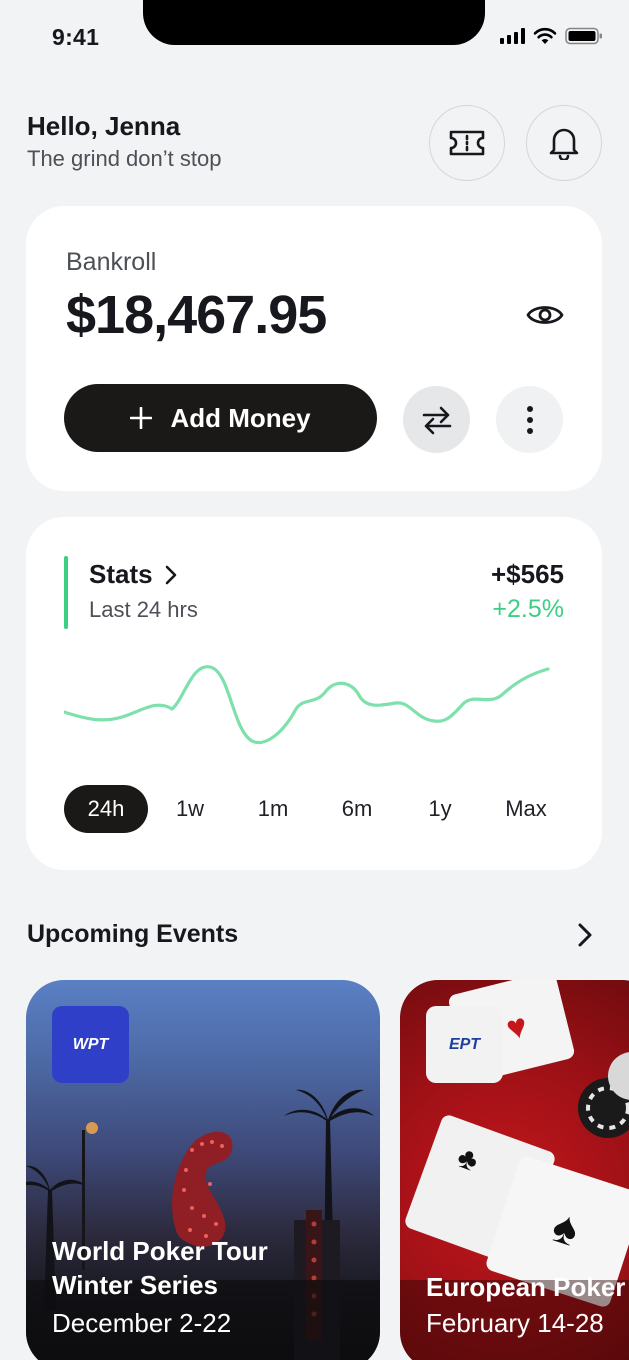 This screenshot has height=1360, width=629. What do you see at coordinates (357, 809) in the screenshot?
I see `range-6m: 6m` at bounding box center [357, 809].